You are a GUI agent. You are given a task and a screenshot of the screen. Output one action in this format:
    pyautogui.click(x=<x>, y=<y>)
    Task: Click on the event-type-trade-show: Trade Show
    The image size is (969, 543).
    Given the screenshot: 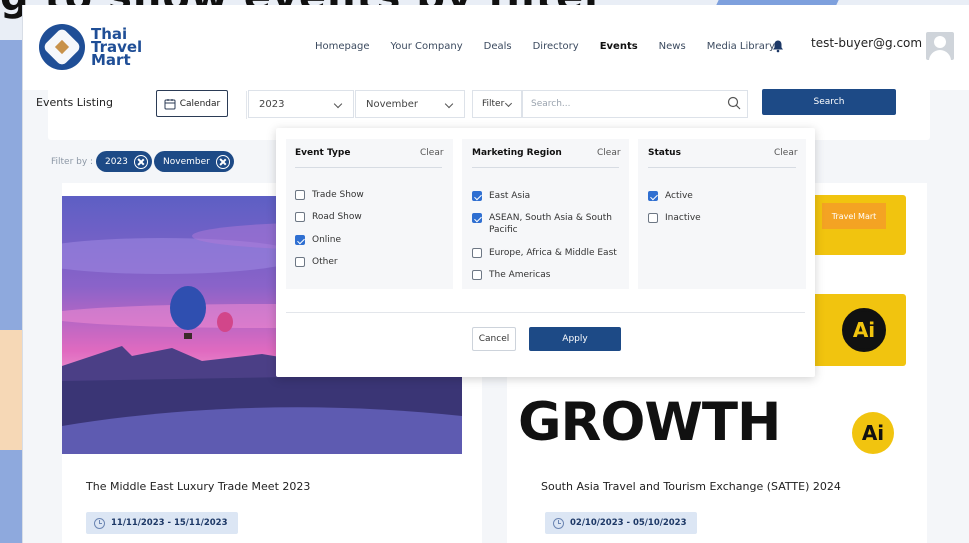 What is the action you would take?
    pyautogui.click(x=329, y=195)
    